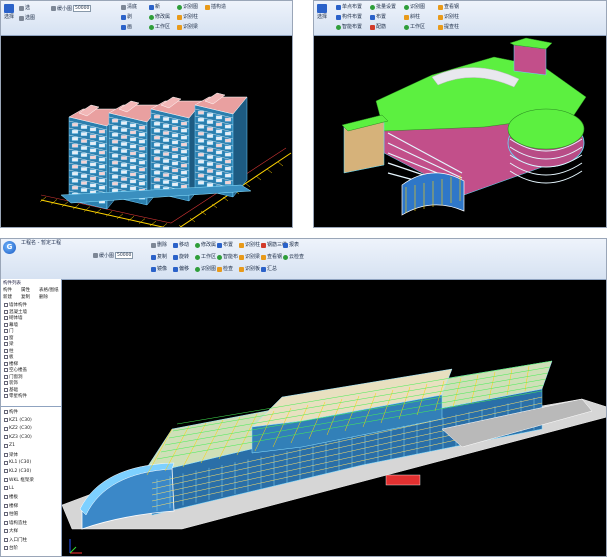 Image resolution: width=607 pixels, height=557 pixels. Describe the element at coordinates (71, 8) in the screenshot. I see `scale-control: 缓小图 50000` at that location.